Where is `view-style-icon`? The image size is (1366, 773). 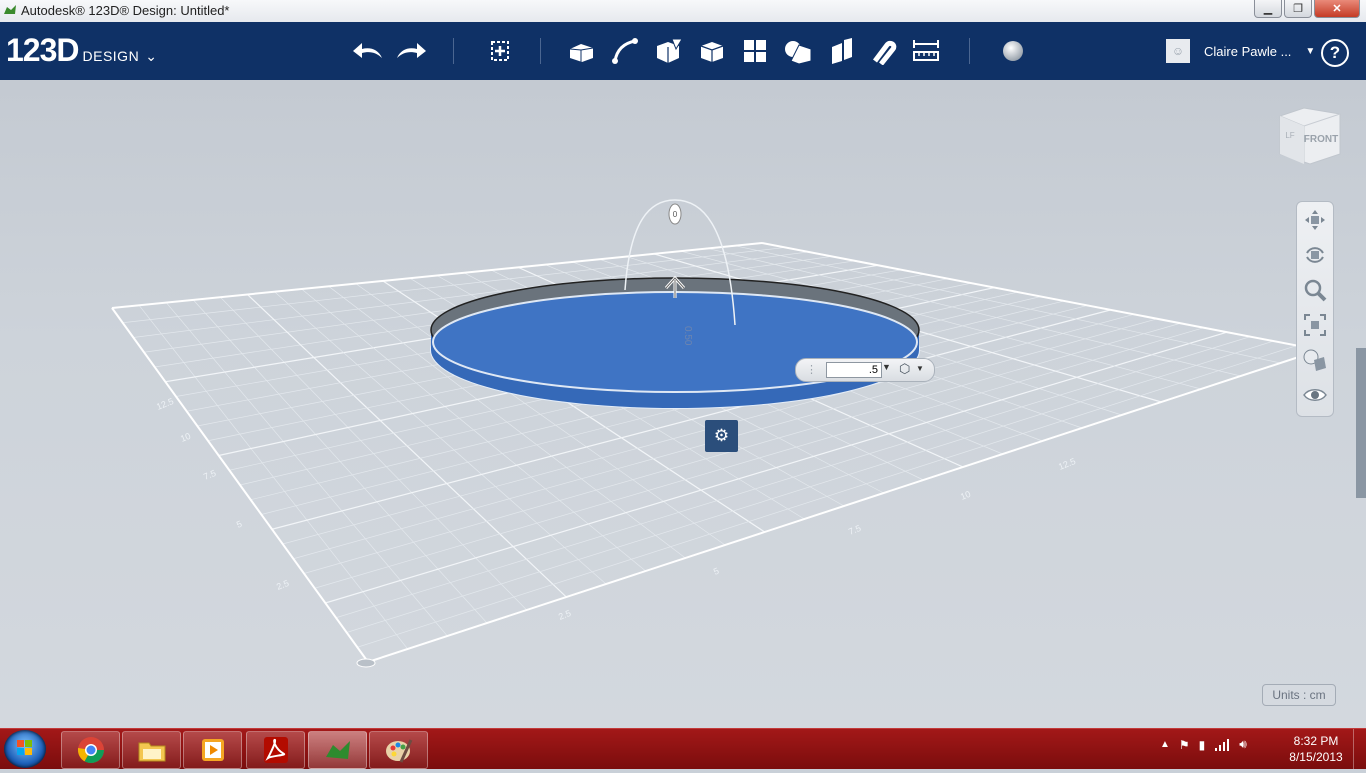
view-style-icon is located at coordinates (1314, 360).